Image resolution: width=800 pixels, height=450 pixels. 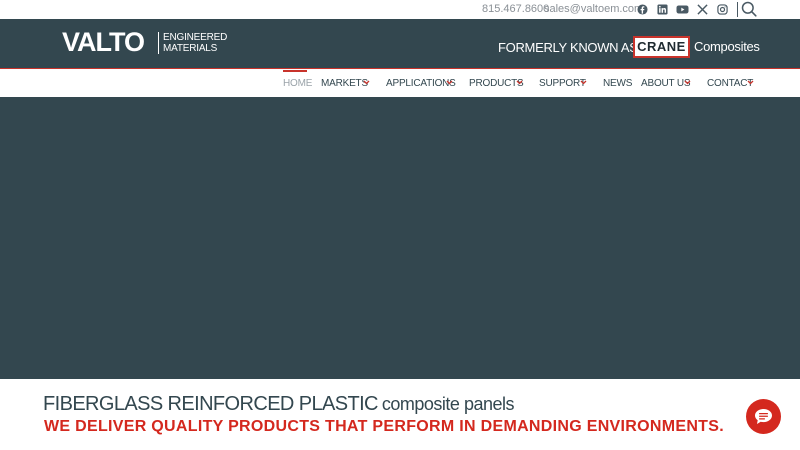 What do you see at coordinates (103, 42) in the screenshot?
I see `logo-wordmark: VALTO` at bounding box center [103, 42].